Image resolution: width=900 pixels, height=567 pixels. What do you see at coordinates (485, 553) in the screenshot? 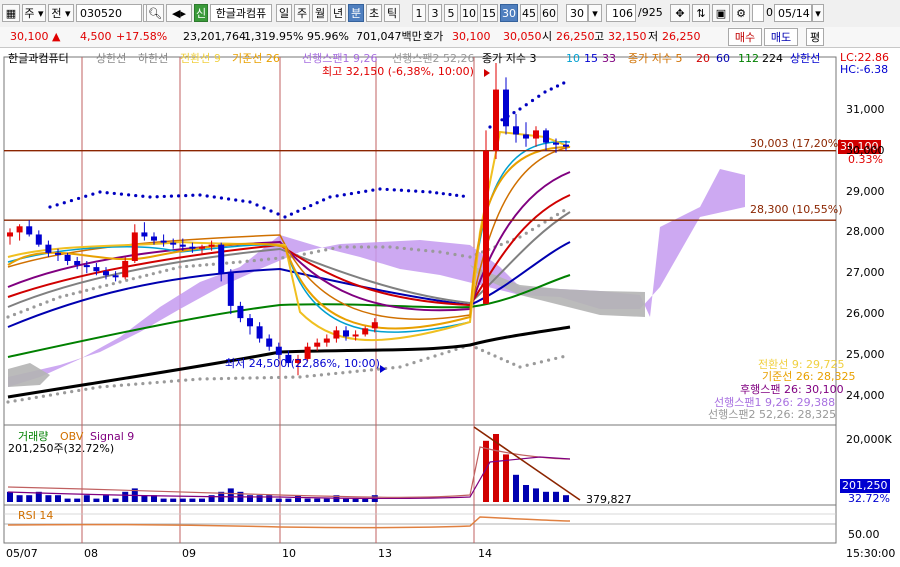
I see `x-axis-label: 14` at bounding box center [485, 553].